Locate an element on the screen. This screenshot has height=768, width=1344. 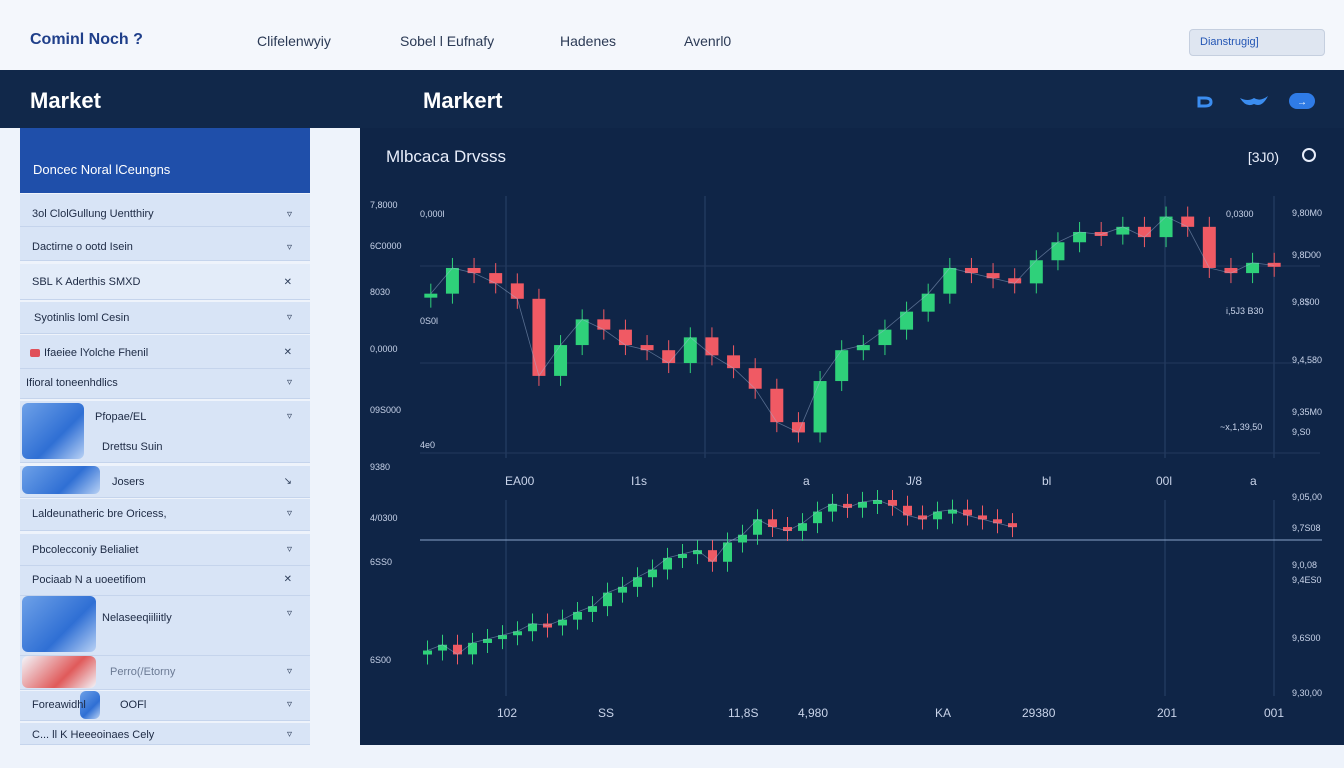
brand-logo: Cominl Noch ? is located at coordinates (86, 40).